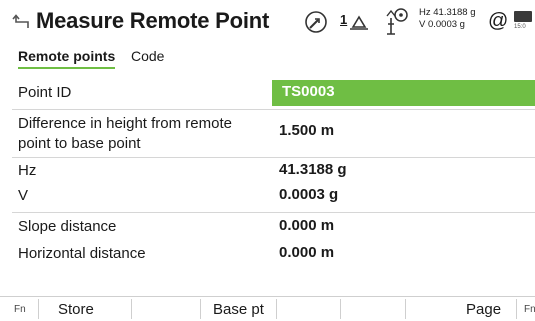 This screenshot has width=535, height=321. I want to click on point-id-value: TS0003, so click(308, 91).